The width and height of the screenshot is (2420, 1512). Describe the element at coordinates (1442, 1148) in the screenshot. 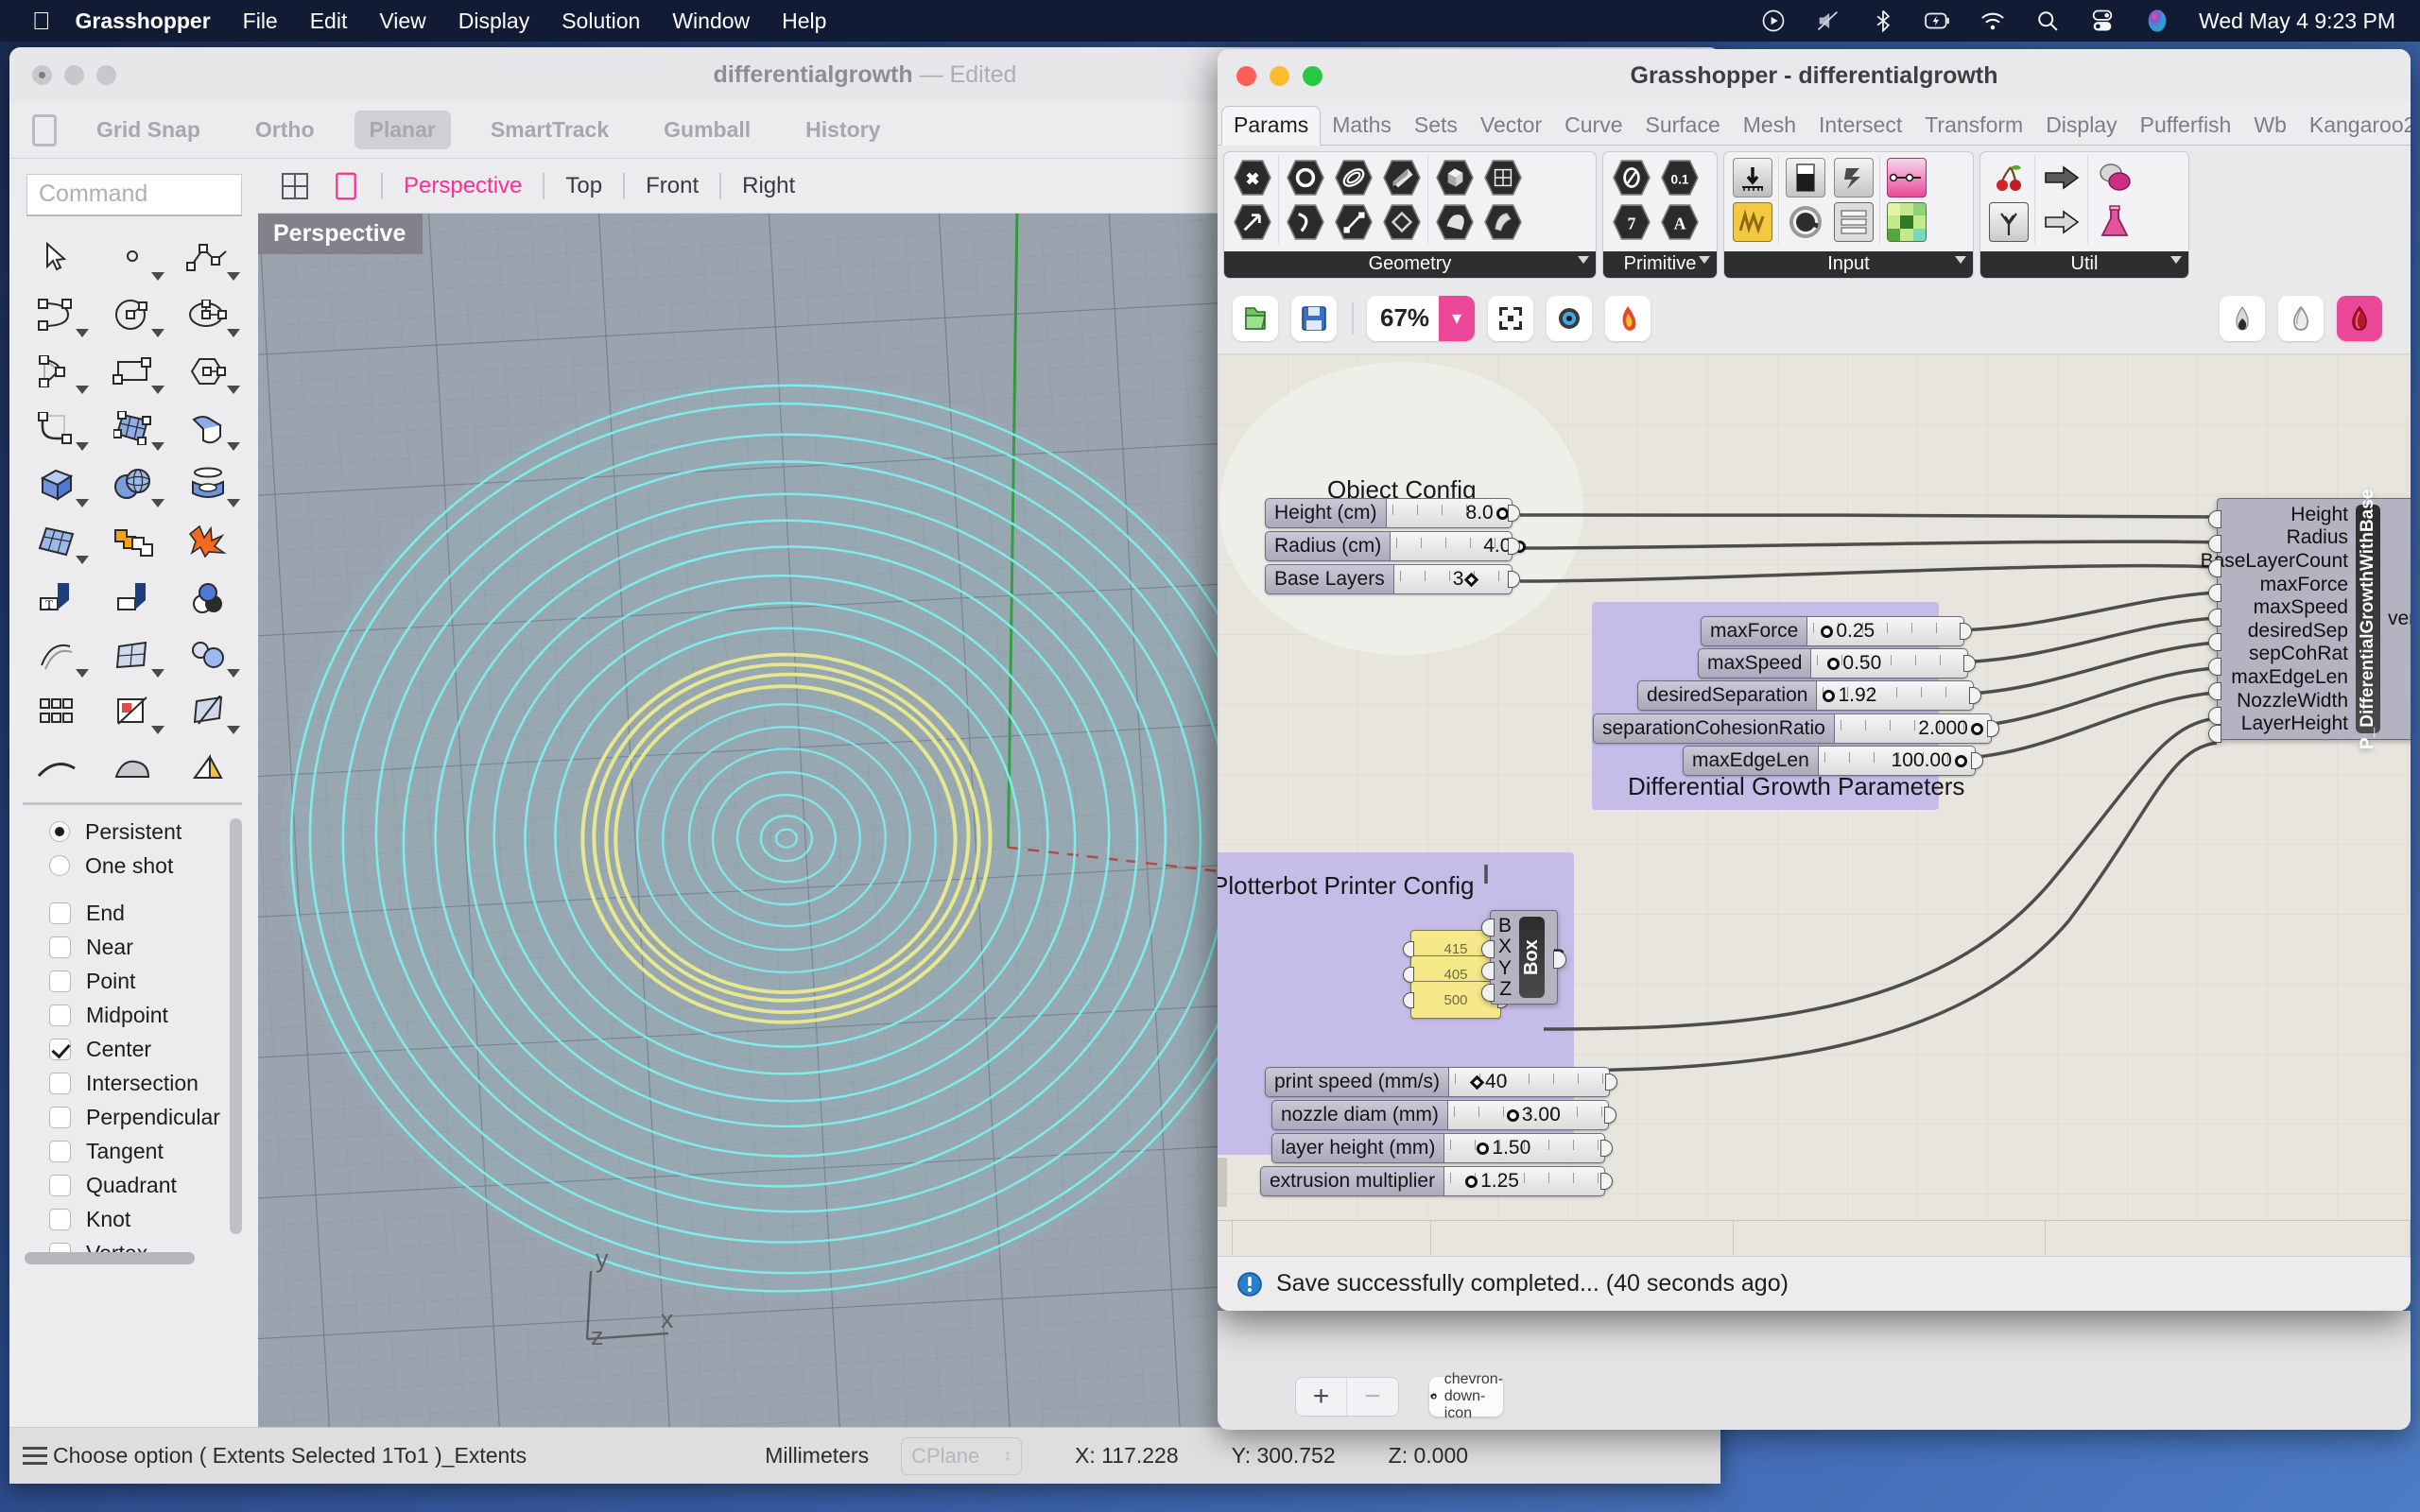

I see `slider-layer-height: layer height (mm) 1.50` at that location.